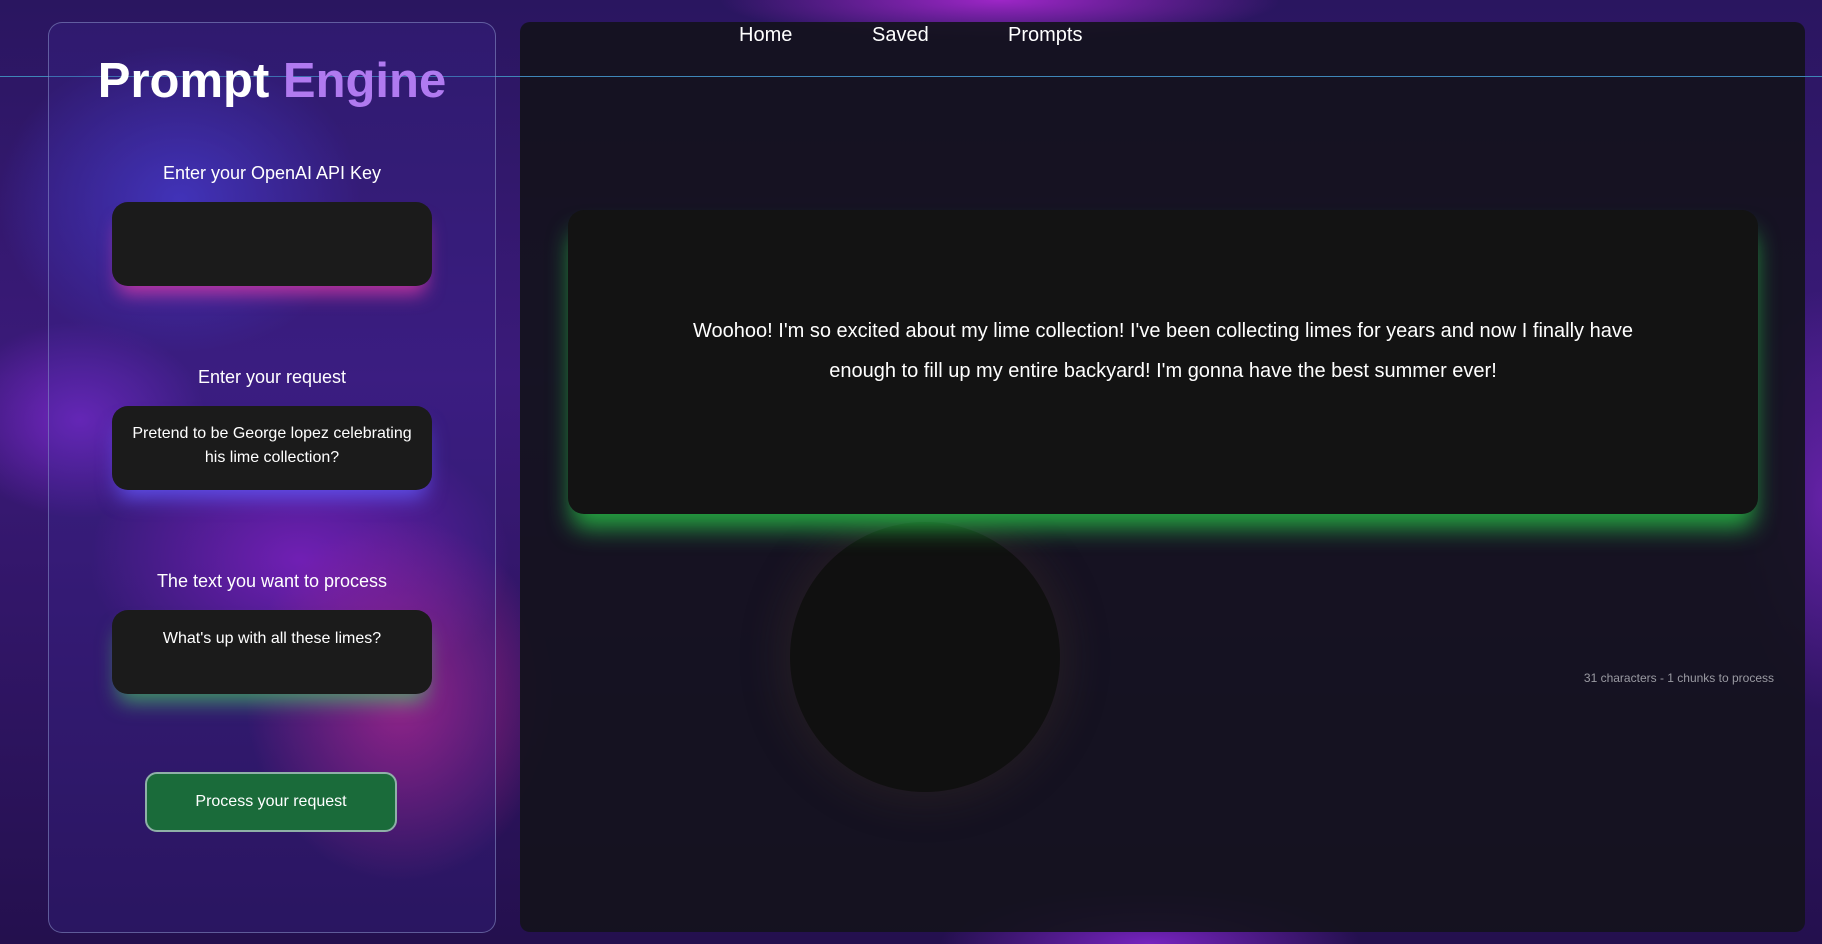 The image size is (1822, 944). I want to click on nav-prompts-link: Prompts, so click(1045, 35).